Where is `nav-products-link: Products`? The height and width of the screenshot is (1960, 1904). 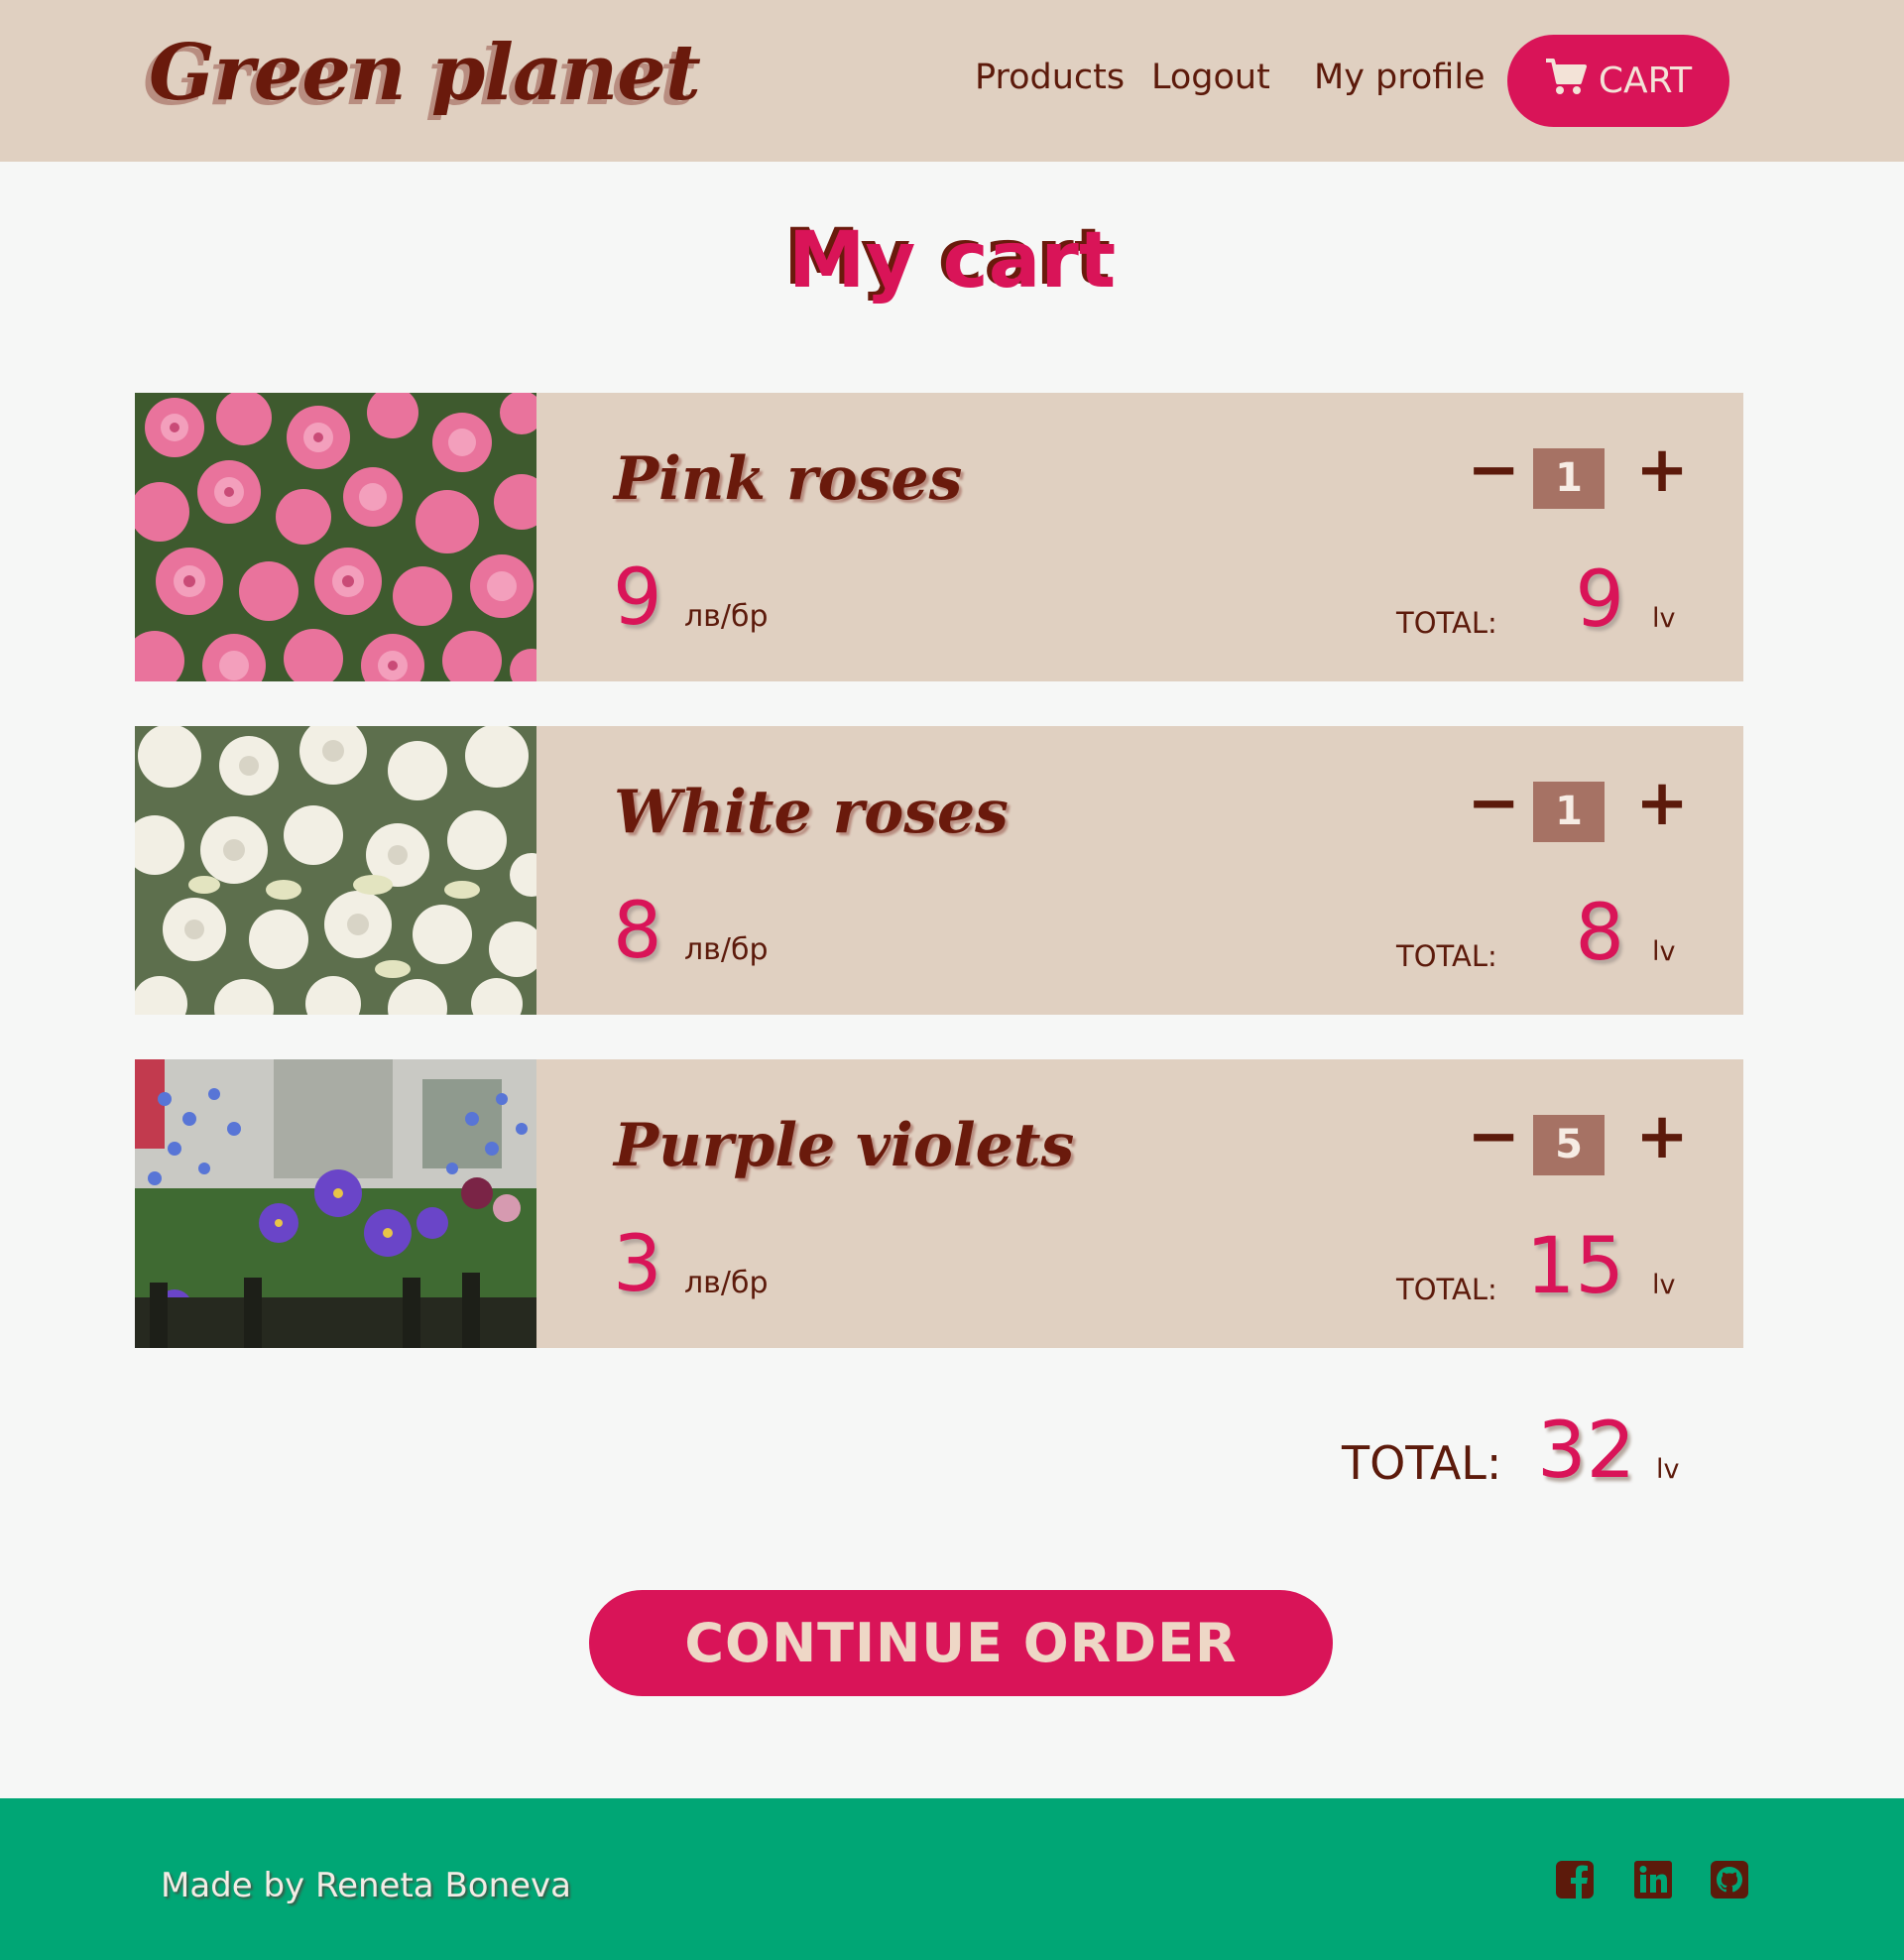
nav-products-link: Products is located at coordinates (1050, 78).